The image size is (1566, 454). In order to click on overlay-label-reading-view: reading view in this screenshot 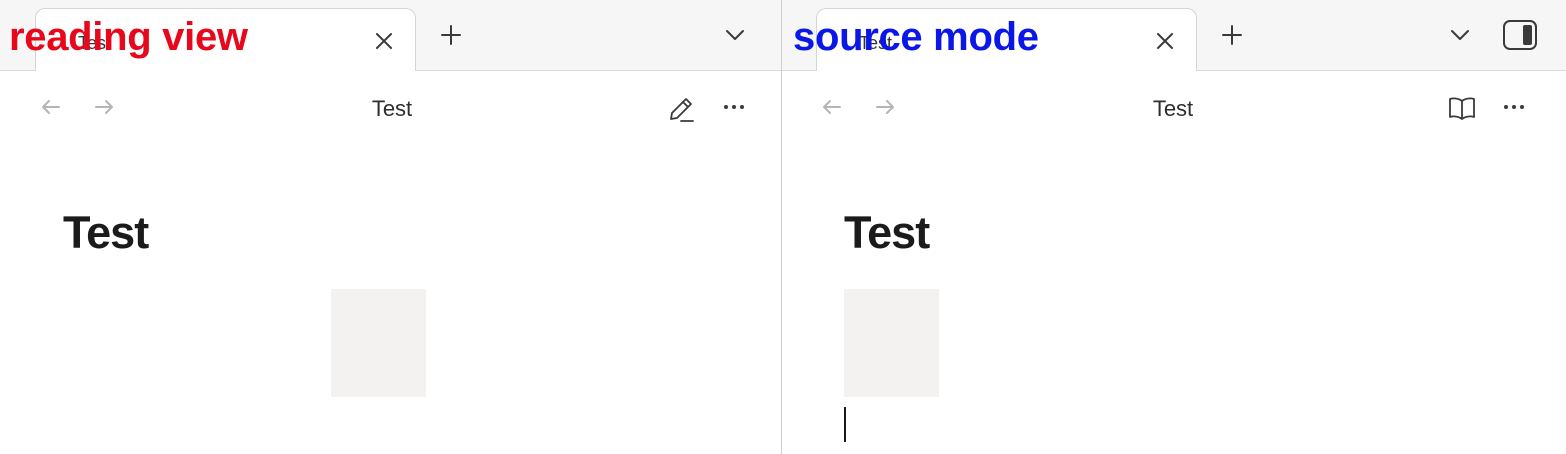, I will do `click(128, 37)`.